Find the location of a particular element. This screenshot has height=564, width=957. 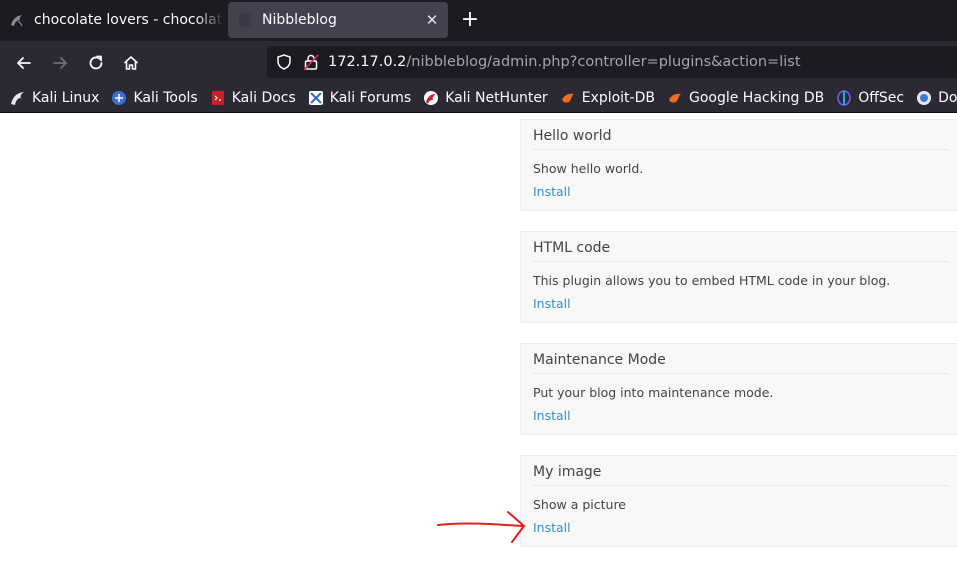

plugin-description: Show hello world. is located at coordinates (588, 168).